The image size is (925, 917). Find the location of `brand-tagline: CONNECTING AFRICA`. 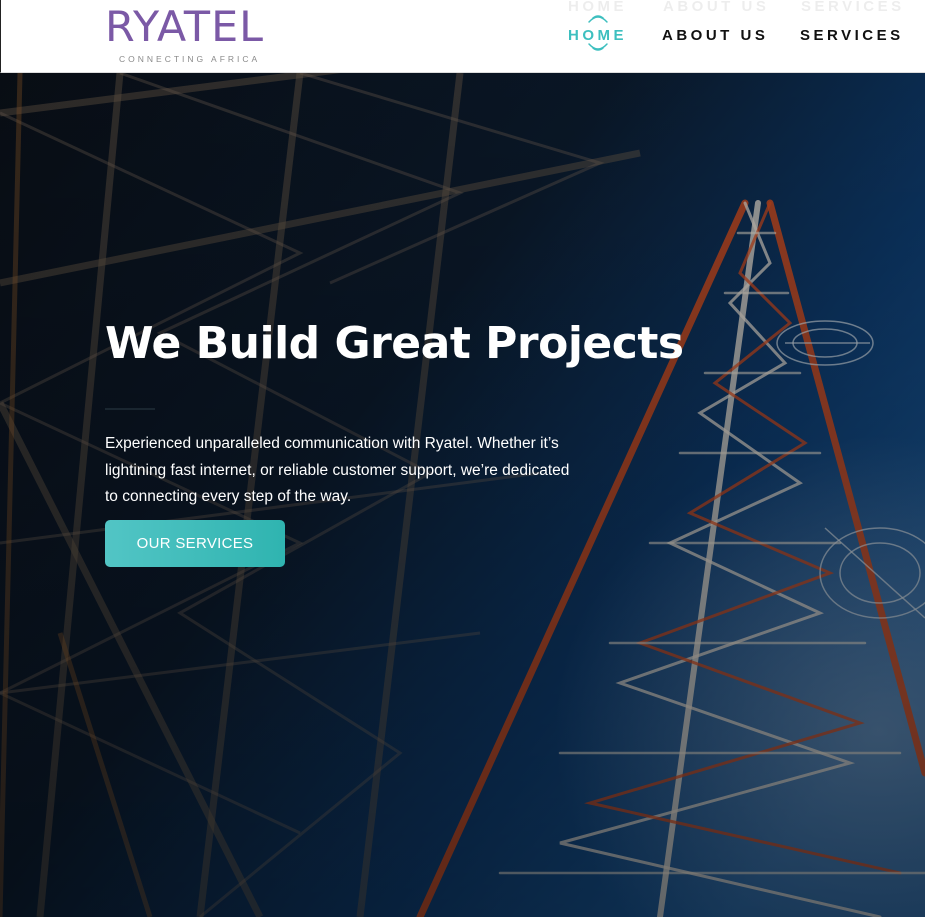

brand-tagline: CONNECTING AFRICA is located at coordinates (190, 59).